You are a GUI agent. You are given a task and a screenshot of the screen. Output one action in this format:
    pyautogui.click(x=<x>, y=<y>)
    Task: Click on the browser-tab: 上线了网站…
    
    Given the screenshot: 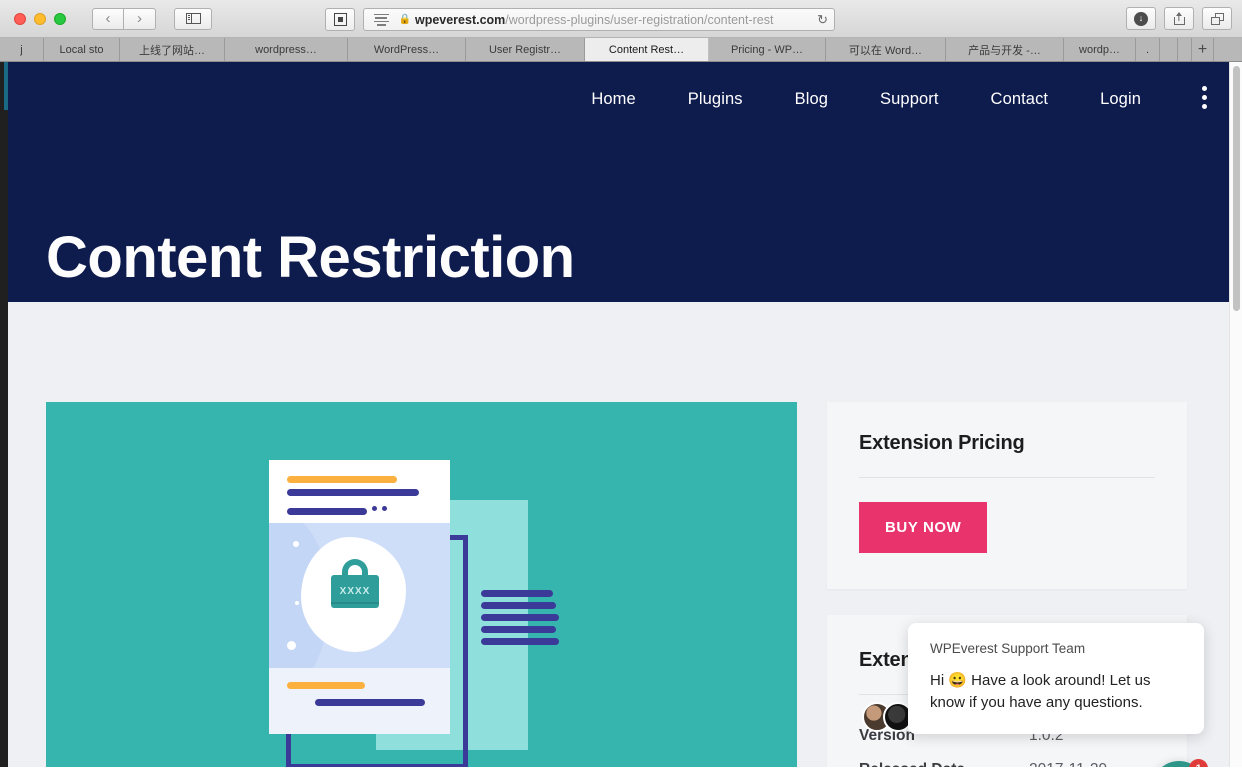 What is the action you would take?
    pyautogui.click(x=172, y=49)
    